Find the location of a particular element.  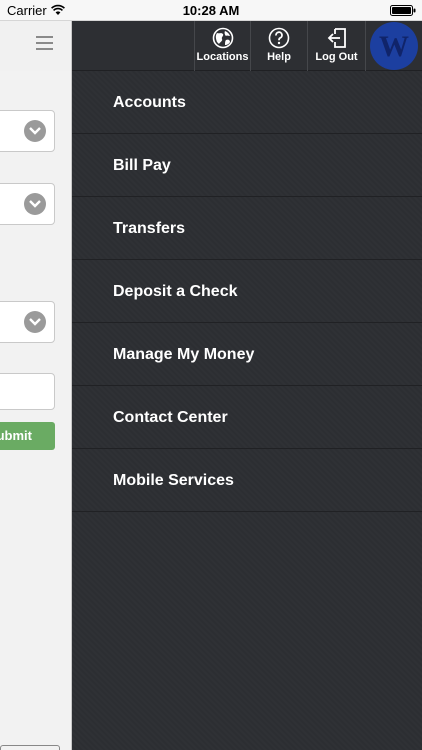

top-nav-bar: Locations Help Log Out W is located at coordinates (247, 46).